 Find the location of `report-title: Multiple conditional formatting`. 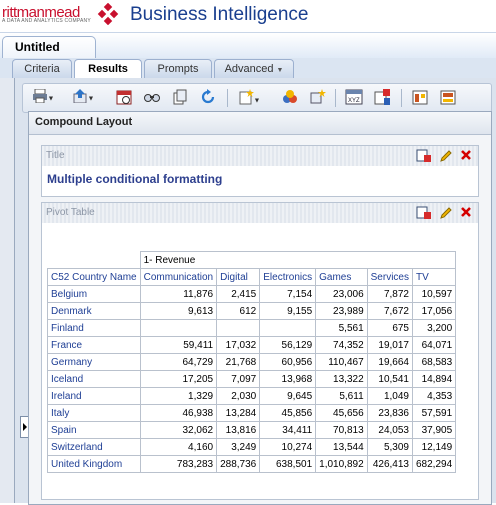

report-title: Multiple conditional formatting is located at coordinates (135, 179).